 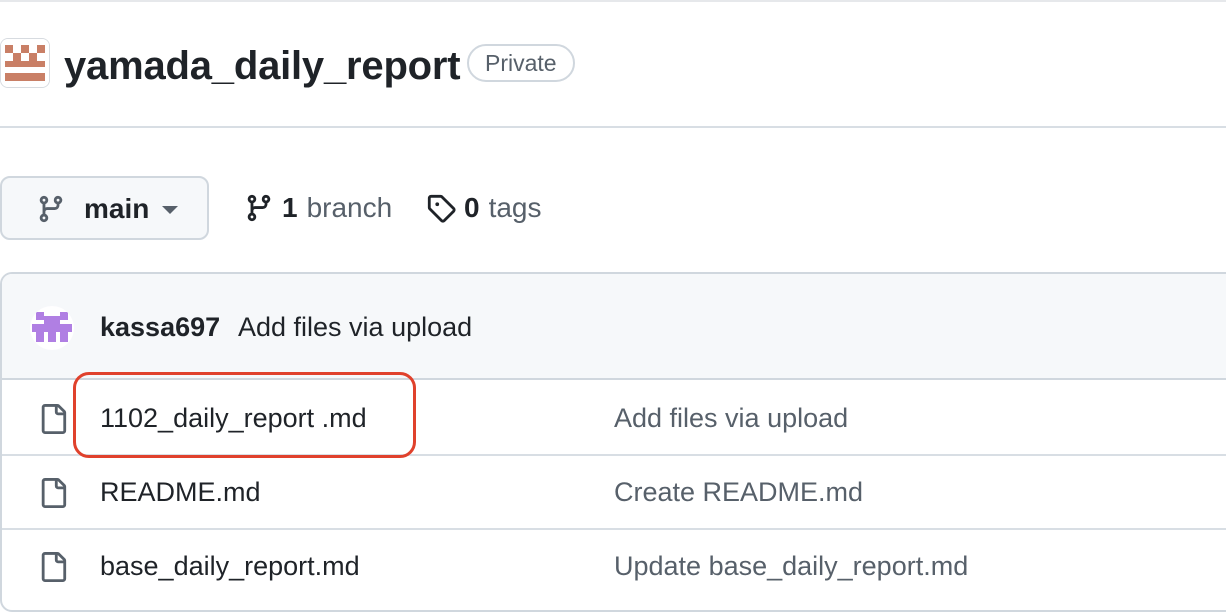 I want to click on commit-author-link: kassa697, so click(x=160, y=327).